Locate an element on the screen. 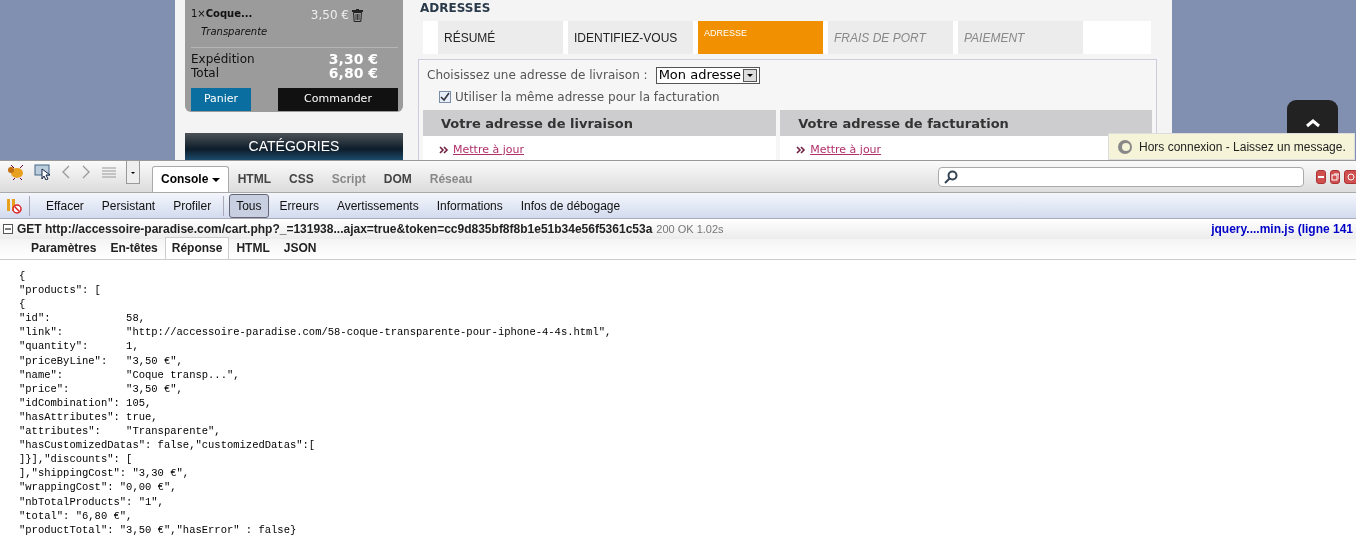 The image size is (1356, 540). code-line: "hasCustomizedDatas": false,"customizedDatas":[ is located at coordinates (168, 445).